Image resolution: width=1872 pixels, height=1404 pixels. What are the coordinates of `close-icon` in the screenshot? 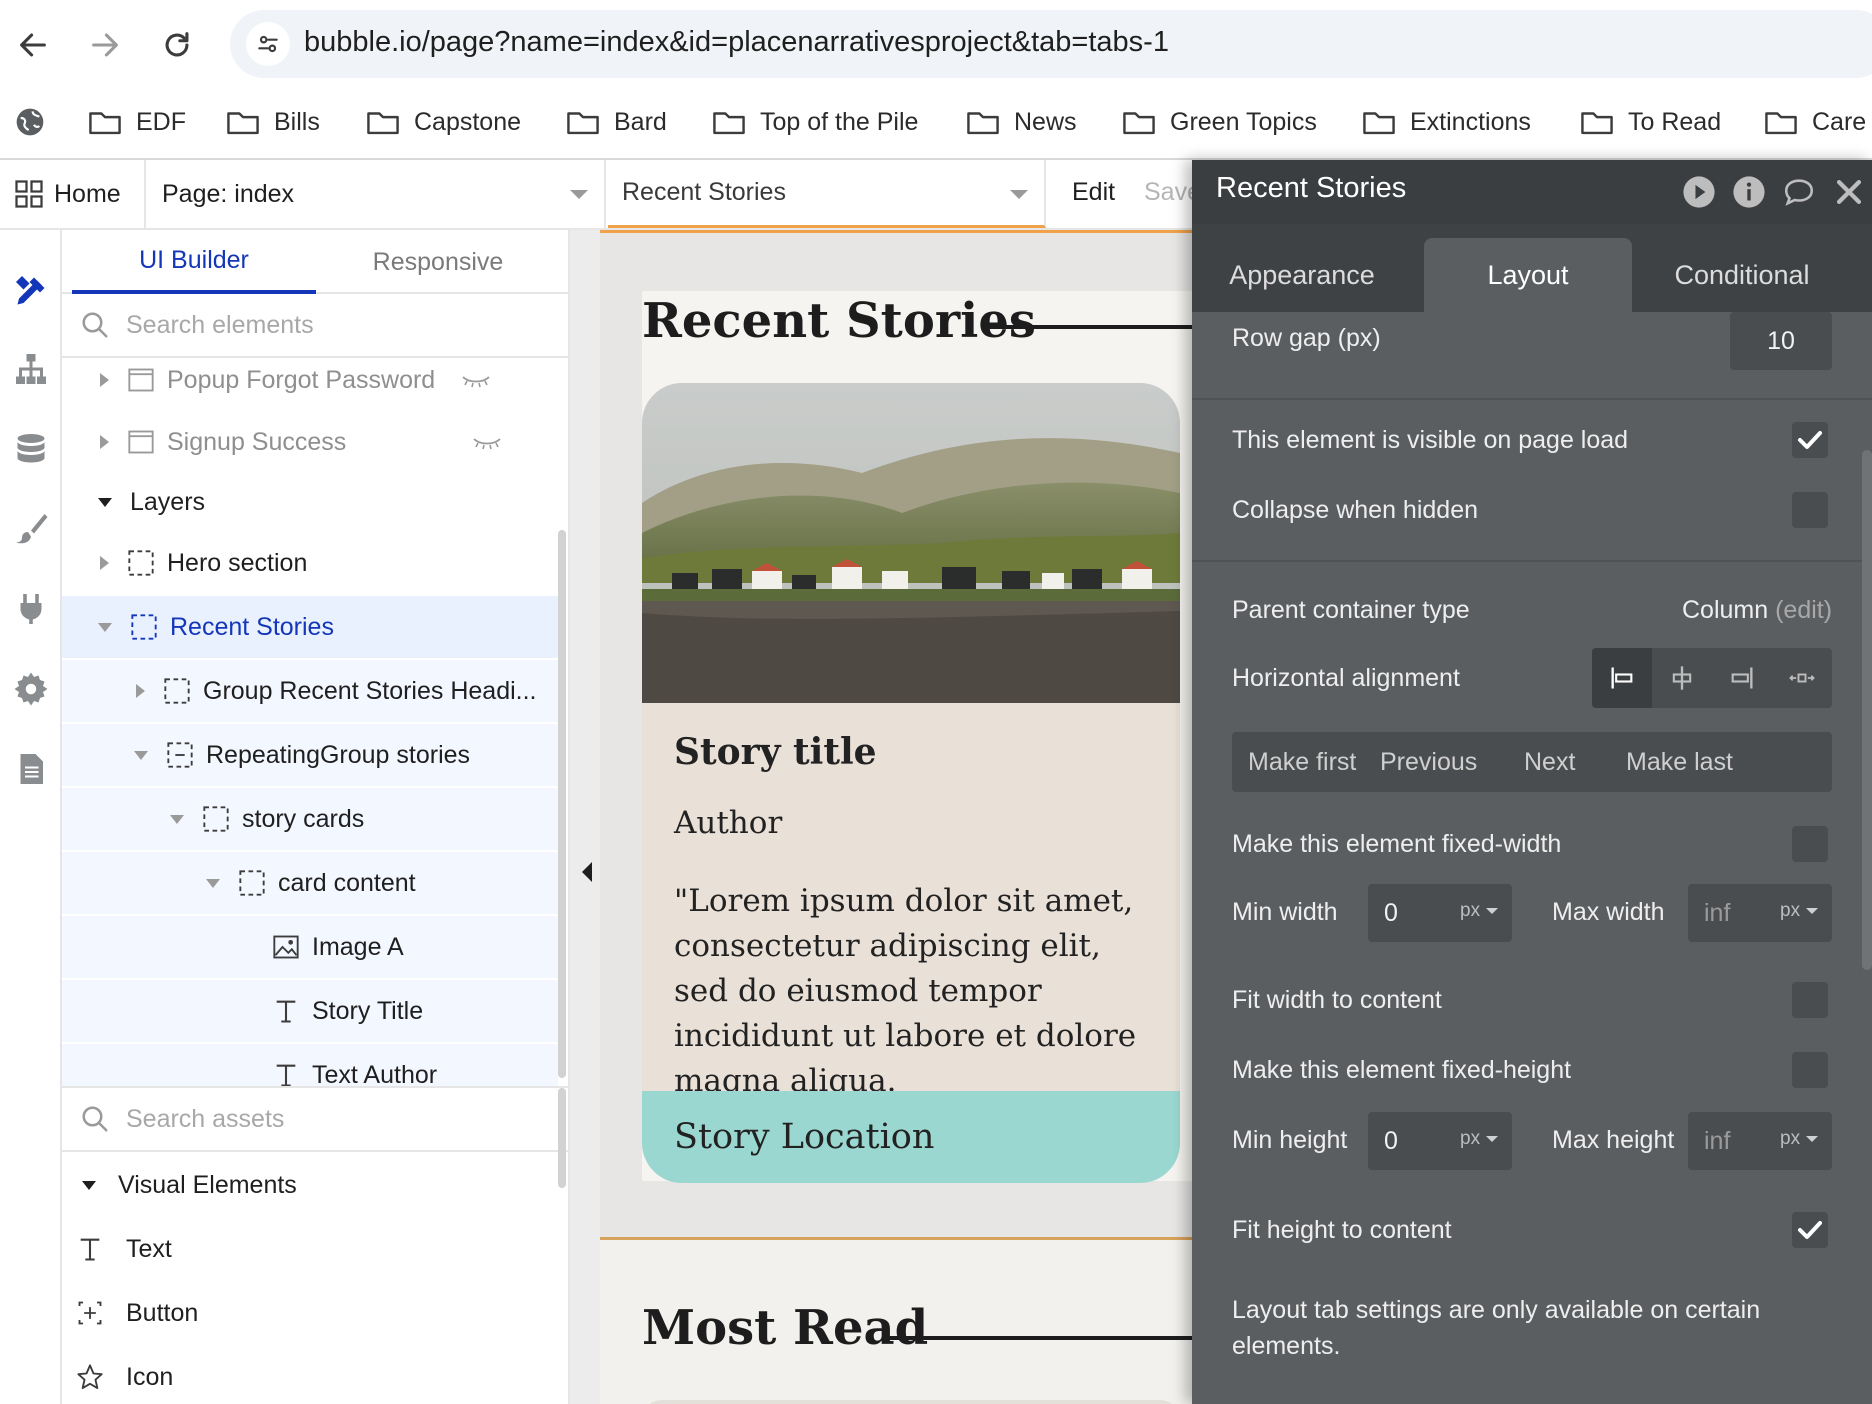 It's located at (1849, 192).